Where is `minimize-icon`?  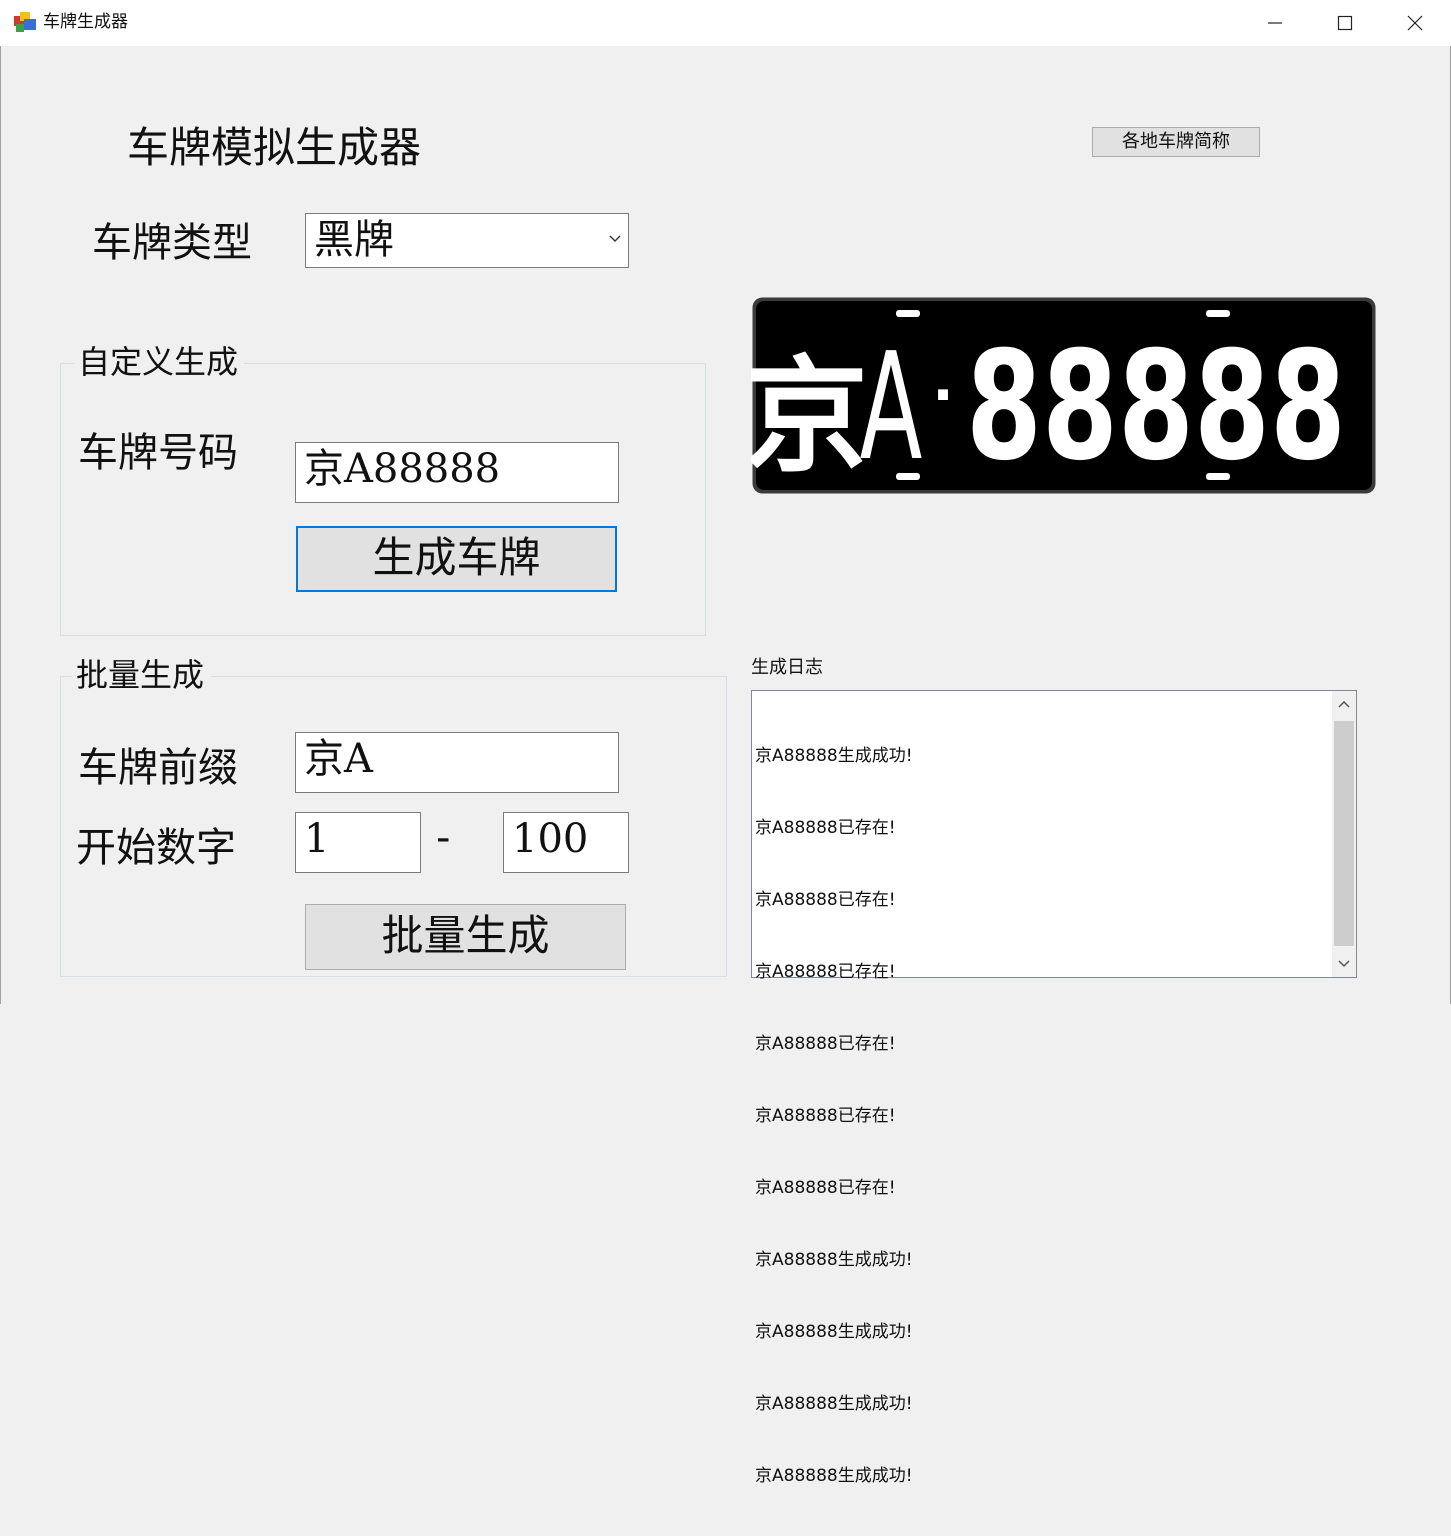 minimize-icon is located at coordinates (1275, 23).